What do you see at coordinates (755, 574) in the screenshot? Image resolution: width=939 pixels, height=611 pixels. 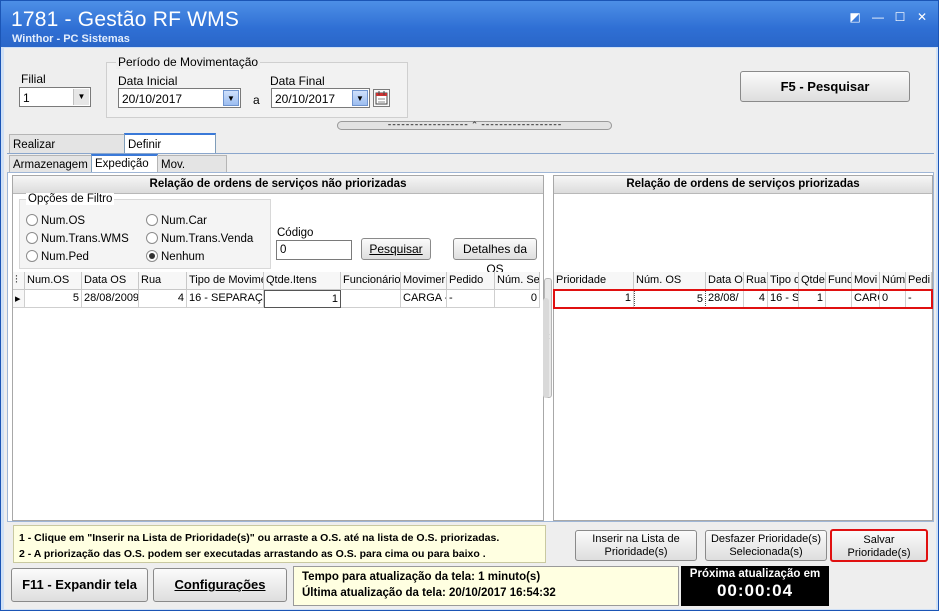 I see `next-update-label: Próxima atualização em` at bounding box center [755, 574].